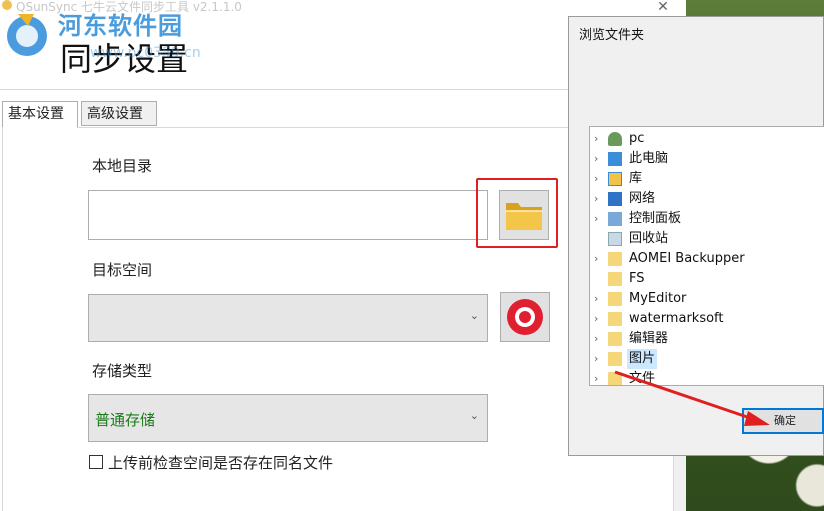 Image resolution: width=824 pixels, height=511 pixels. What do you see at coordinates (642, 359) in the screenshot?
I see `tree-item-label: 图片` at bounding box center [642, 359].